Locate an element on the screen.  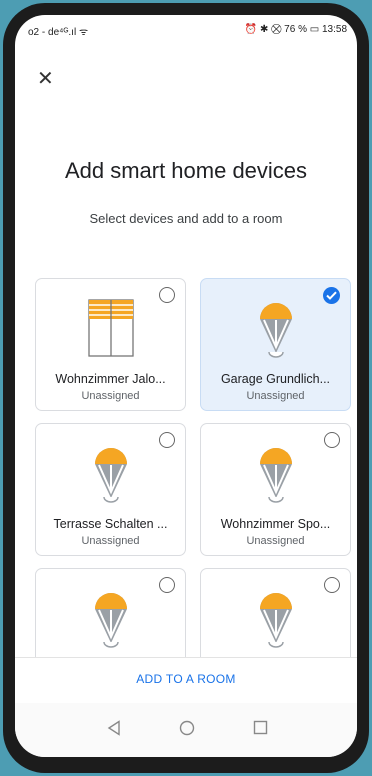
status-icons-time: ⏰ ✱ ⛒ 76 % ▭ 13:58 is located at coordinates (295, 29).